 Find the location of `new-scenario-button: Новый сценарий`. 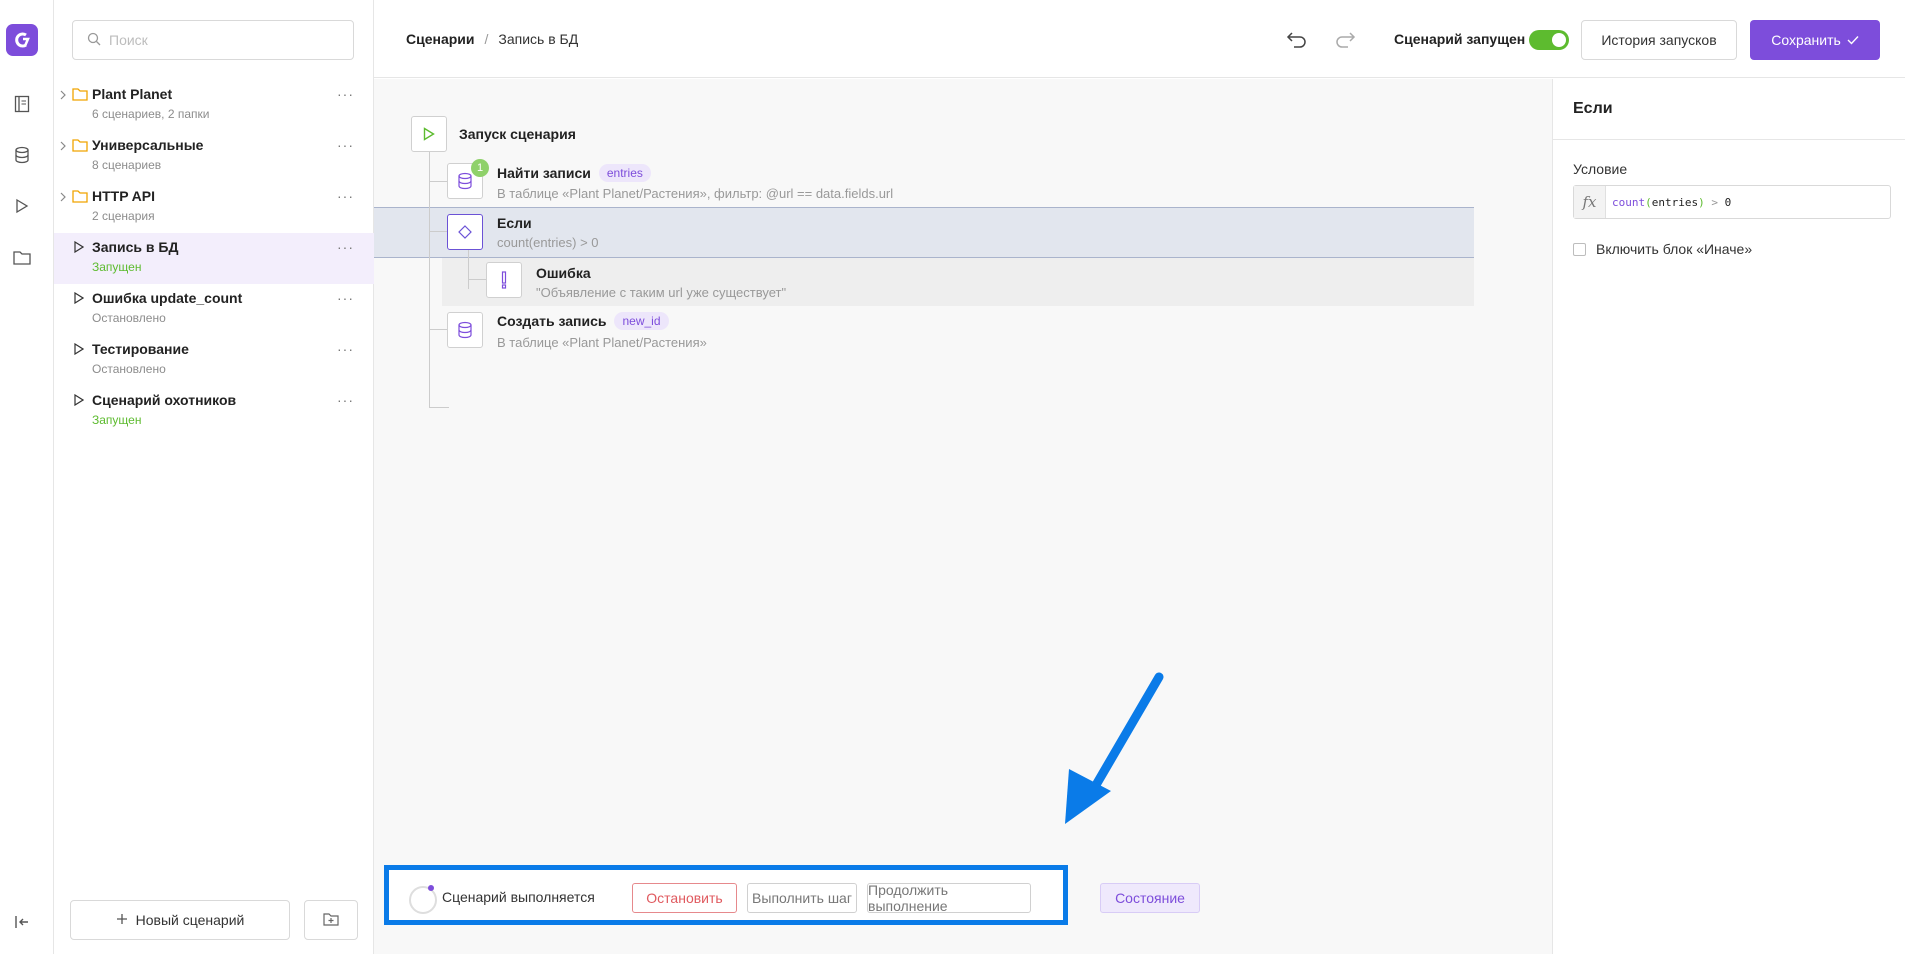

new-scenario-button: Новый сценарий is located at coordinates (180, 920).